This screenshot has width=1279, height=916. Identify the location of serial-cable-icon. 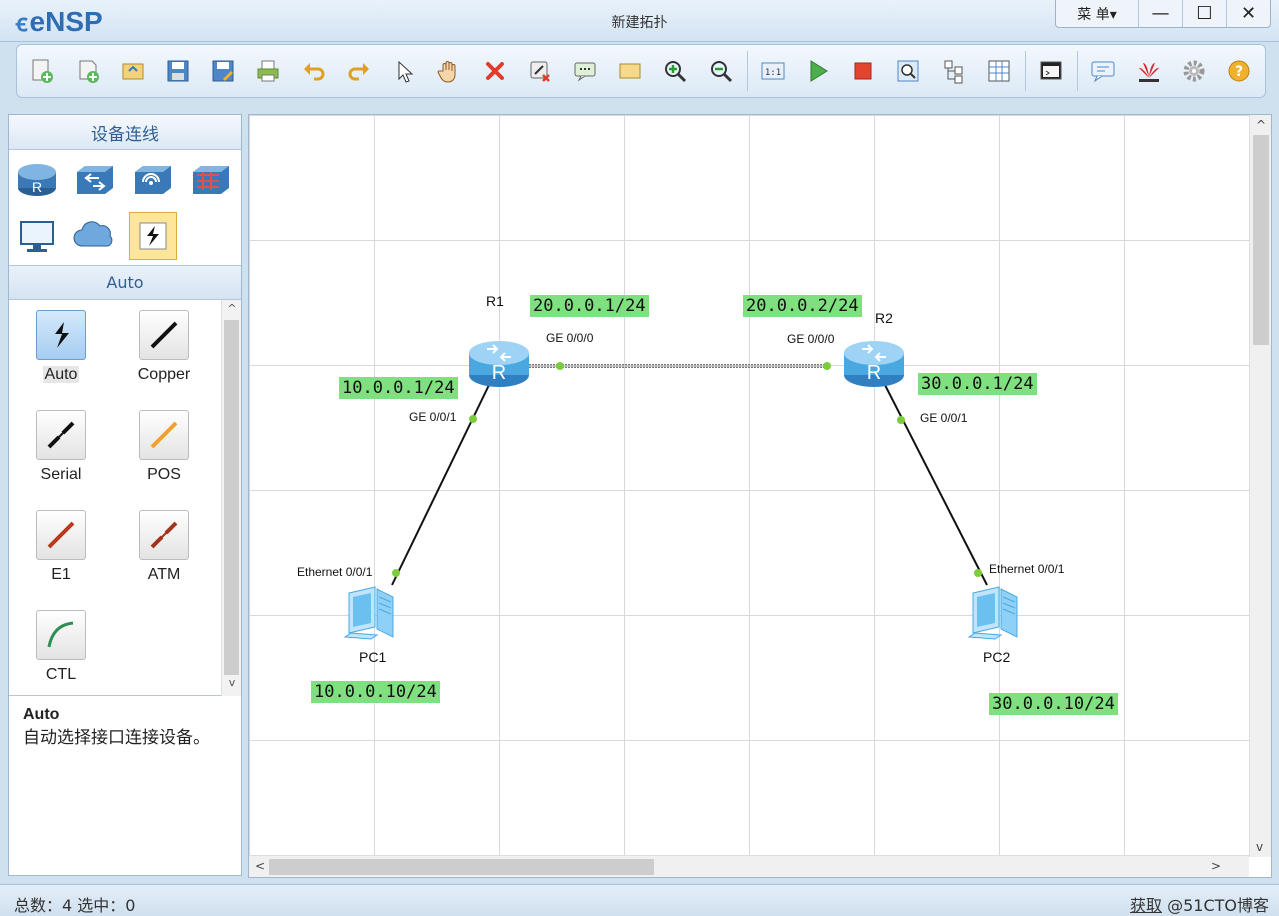
(61, 435).